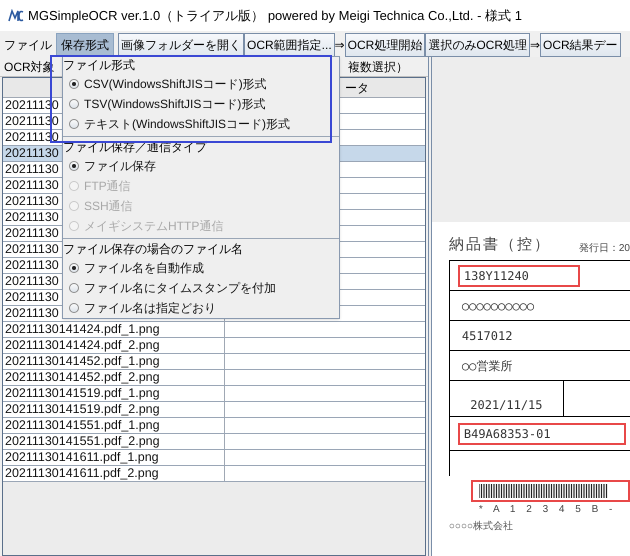 This screenshot has height=556, width=630. I want to click on table-cell: 20211130141551.pdf_1.png, so click(114, 425).